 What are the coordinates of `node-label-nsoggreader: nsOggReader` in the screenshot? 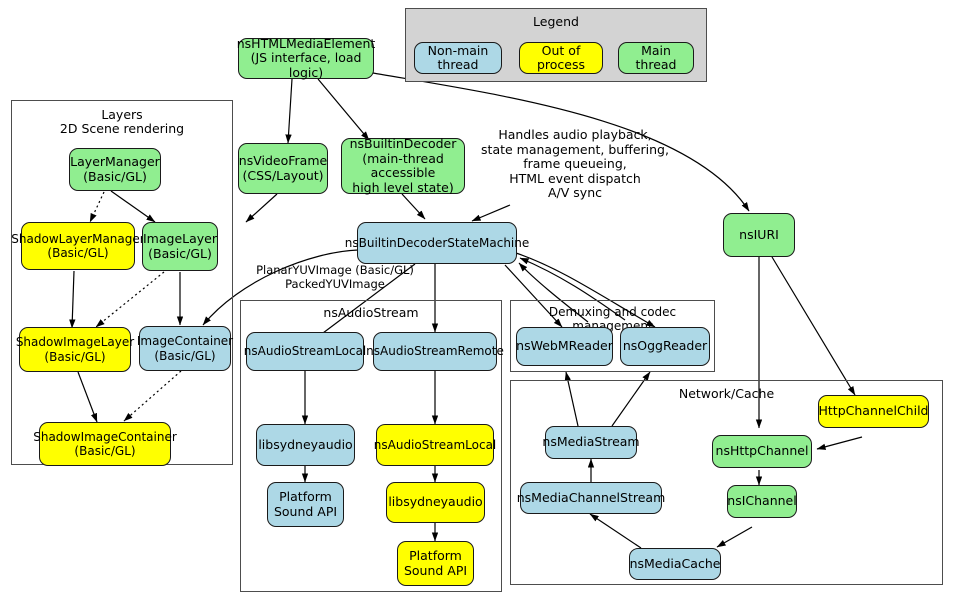 It's located at (665, 346).